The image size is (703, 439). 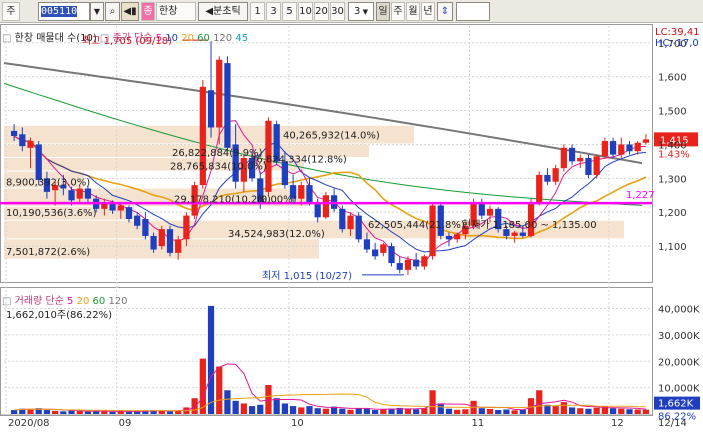 What do you see at coordinates (11, 11) in the screenshot?
I see `code-prefix: 주` at bounding box center [11, 11].